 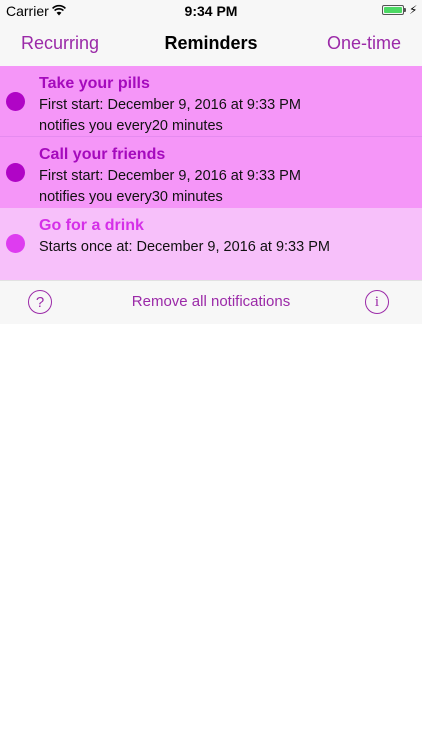 I want to click on one-time-button: One-time, so click(x=364, y=43).